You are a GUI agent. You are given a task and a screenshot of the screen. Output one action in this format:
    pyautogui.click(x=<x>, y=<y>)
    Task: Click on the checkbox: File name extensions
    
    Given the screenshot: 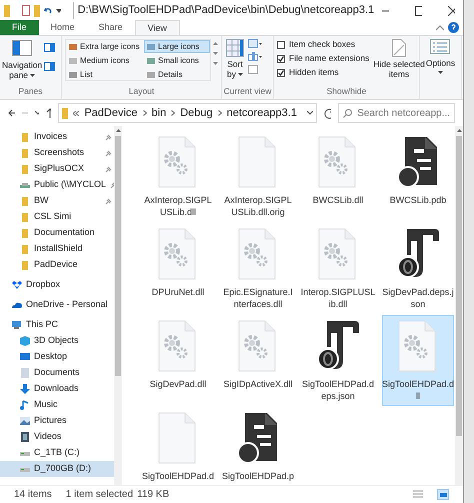 What is the action you would take?
    pyautogui.click(x=323, y=58)
    